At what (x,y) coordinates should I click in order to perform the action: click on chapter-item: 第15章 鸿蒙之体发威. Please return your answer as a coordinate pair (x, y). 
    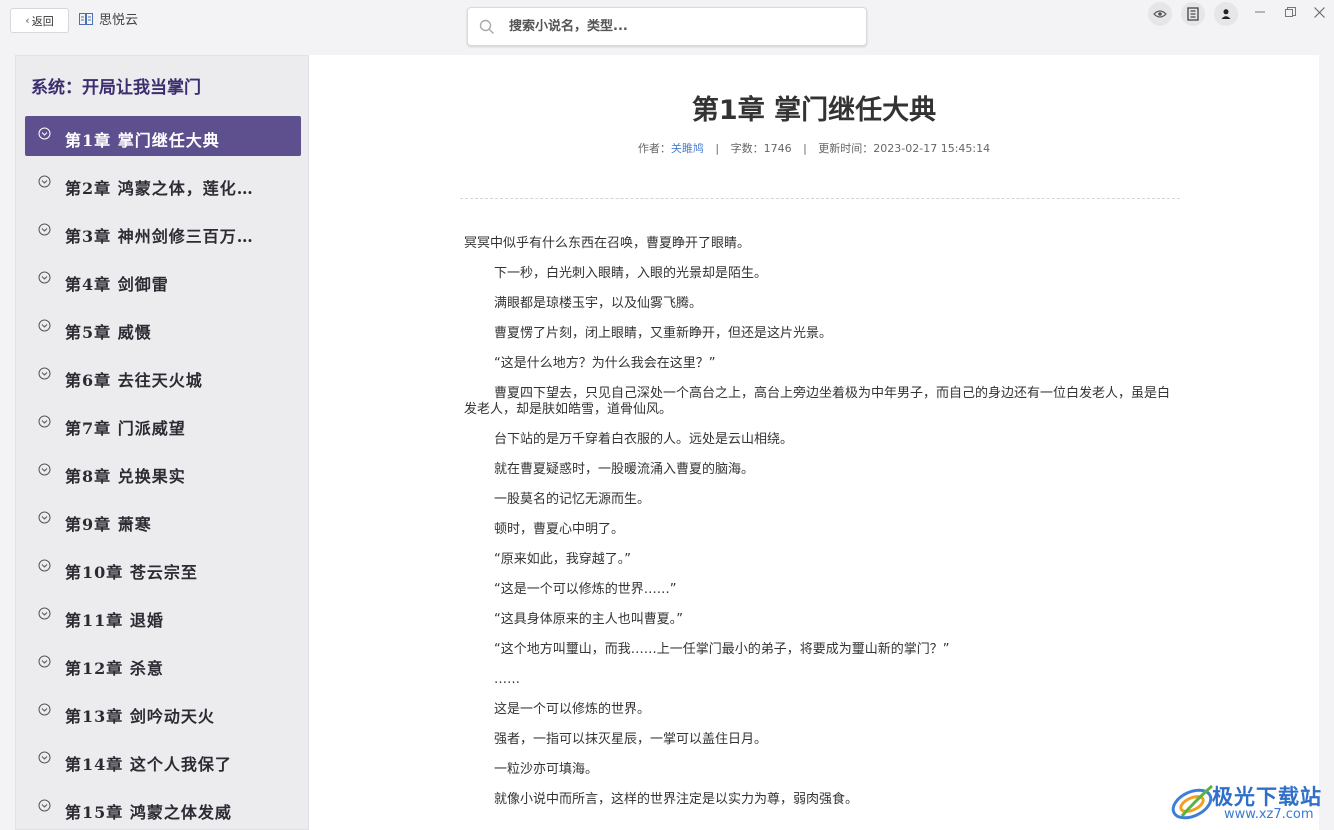
    Looking at the image, I should click on (163, 808).